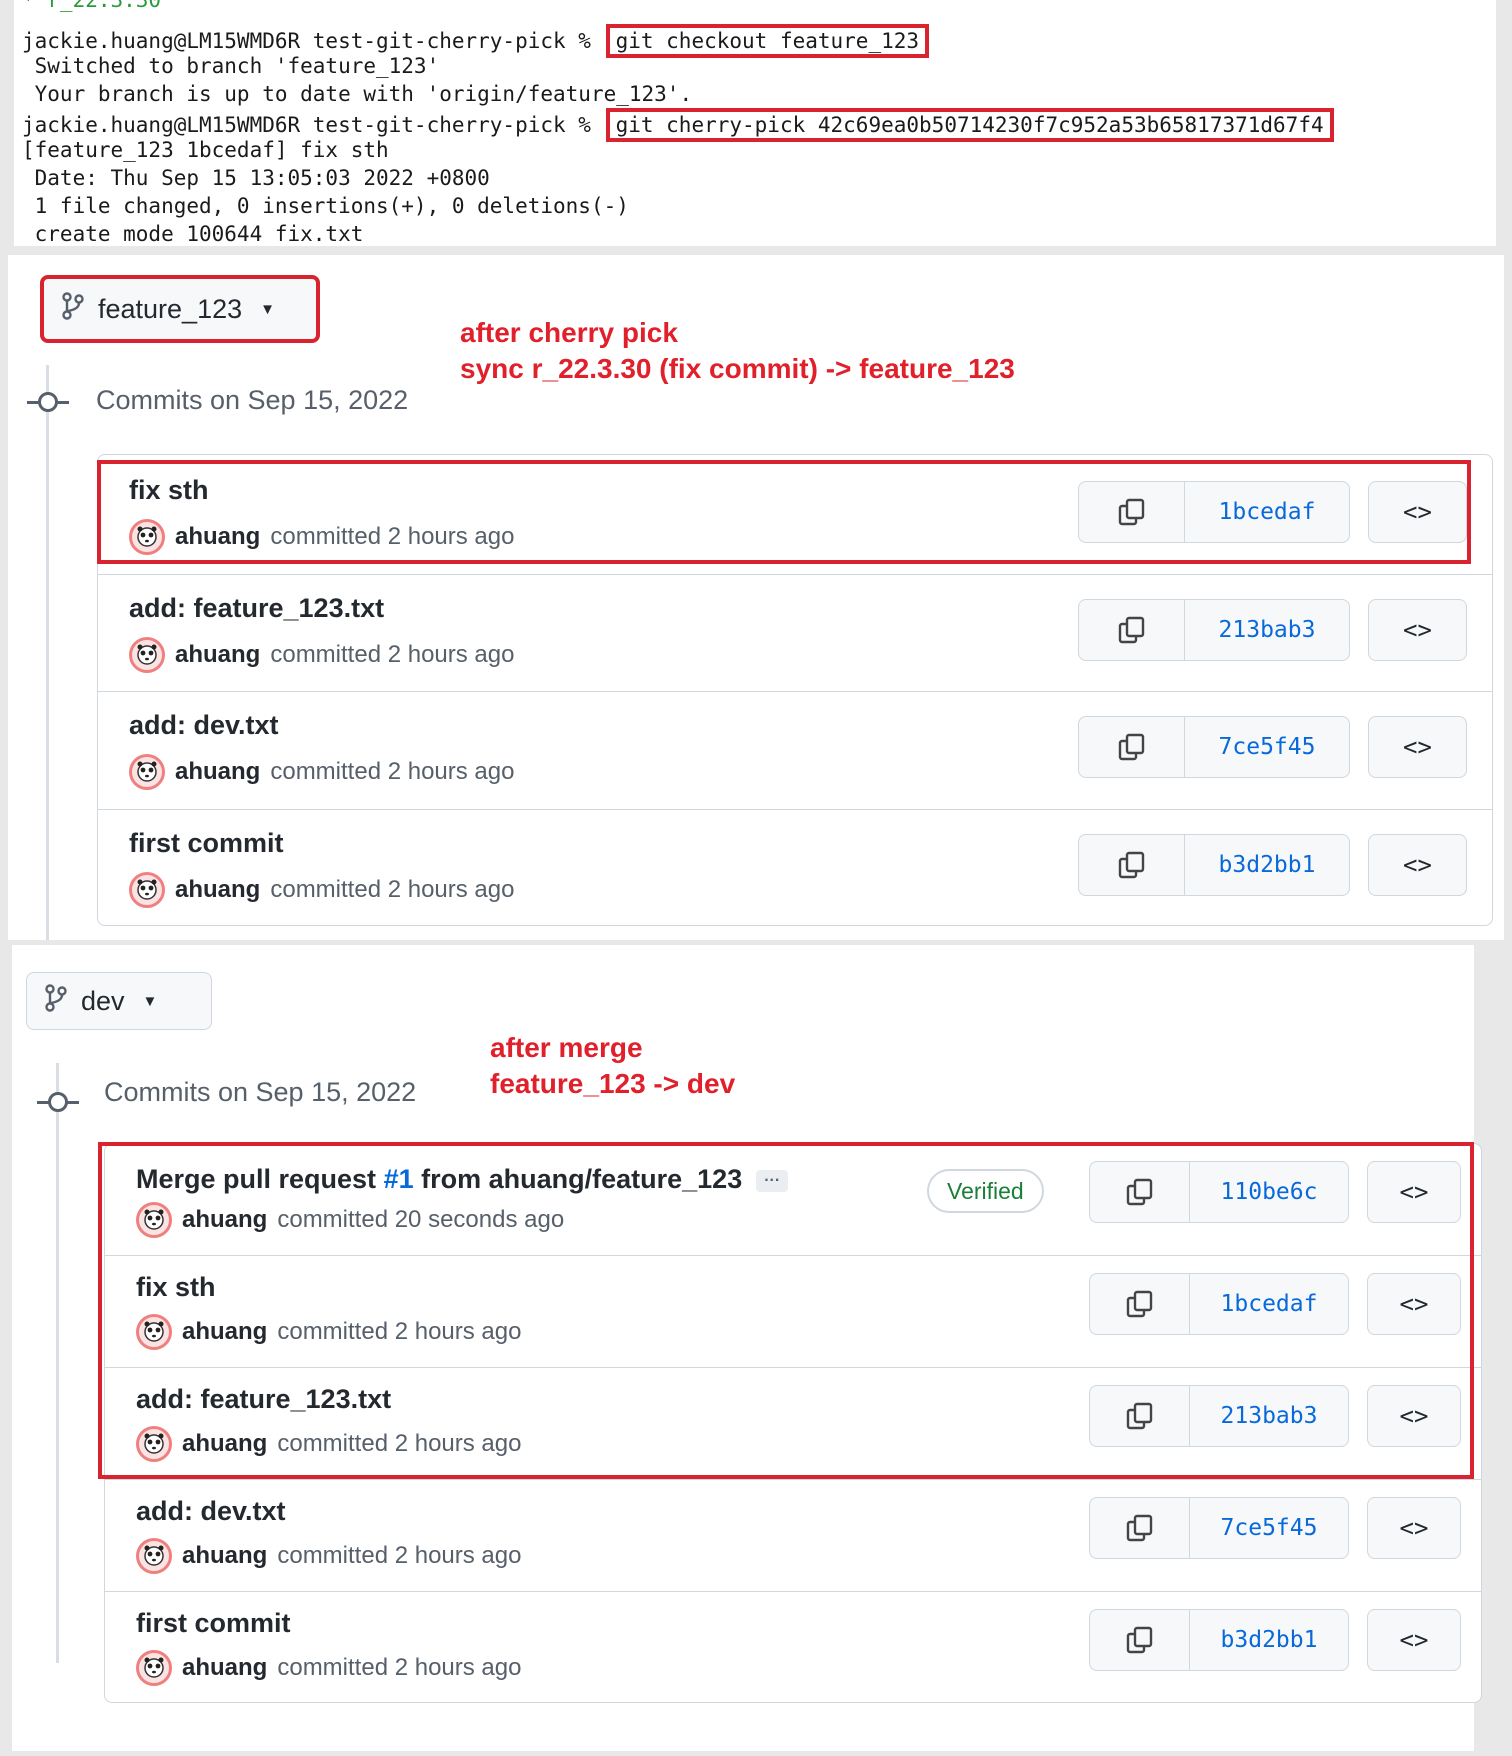 The width and height of the screenshot is (1512, 1756). What do you see at coordinates (578, 1179) in the screenshot?
I see `commit-title-text: from ahuang/feature_123` at bounding box center [578, 1179].